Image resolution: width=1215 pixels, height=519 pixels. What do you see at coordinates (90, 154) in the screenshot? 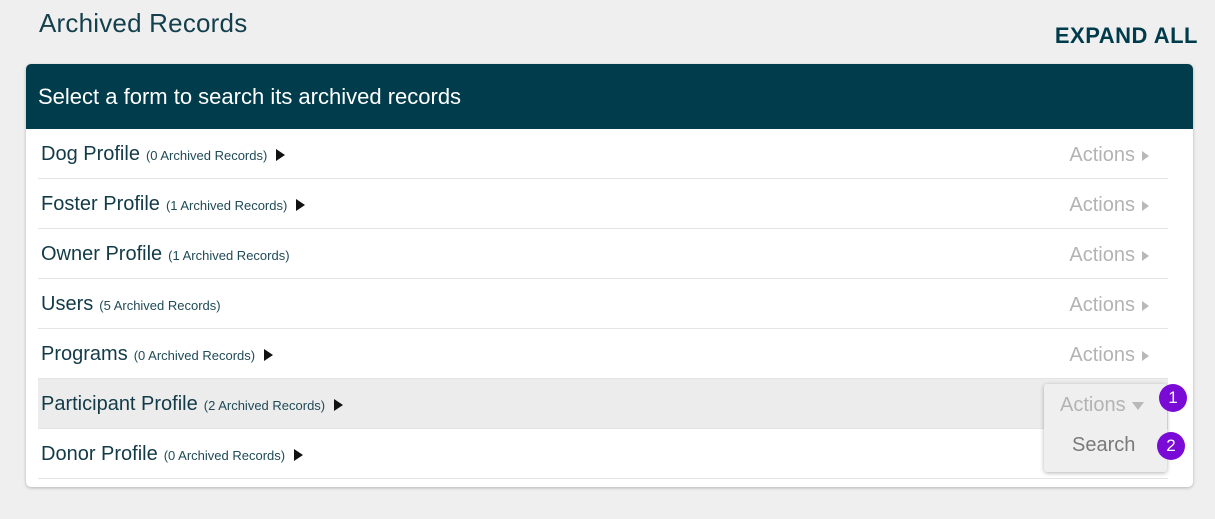
I see `form-name: Dog Profile` at bounding box center [90, 154].